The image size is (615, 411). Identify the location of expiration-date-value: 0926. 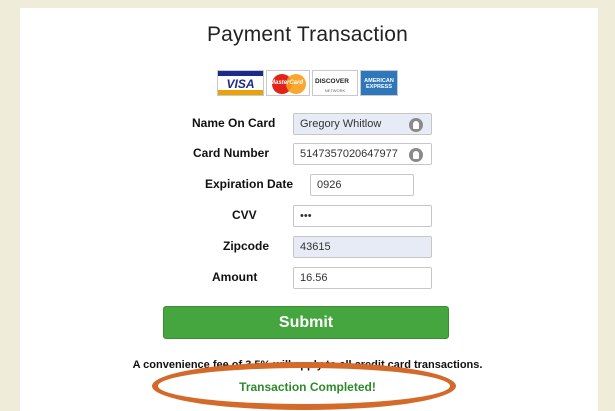
(329, 185).